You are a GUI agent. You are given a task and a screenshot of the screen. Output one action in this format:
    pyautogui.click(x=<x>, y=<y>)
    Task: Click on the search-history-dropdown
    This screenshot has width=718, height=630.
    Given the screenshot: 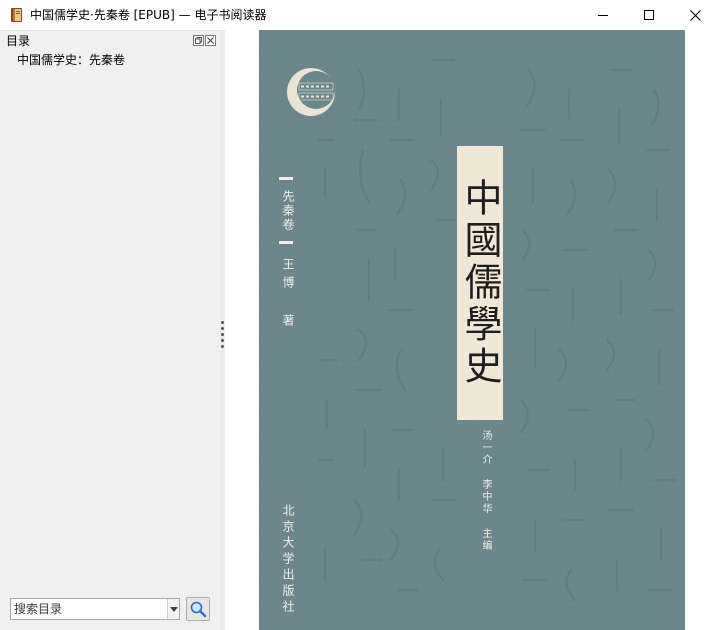 What is the action you would take?
    pyautogui.click(x=173, y=609)
    